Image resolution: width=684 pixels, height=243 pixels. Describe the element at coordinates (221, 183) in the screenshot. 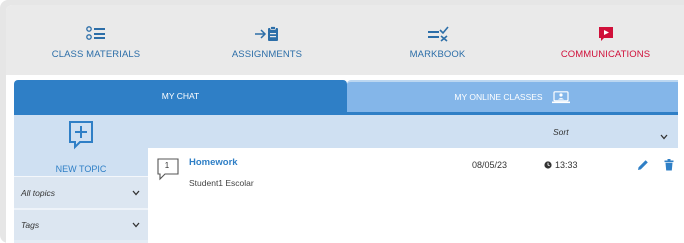

I see `topic-author: Student1 Escolar` at that location.